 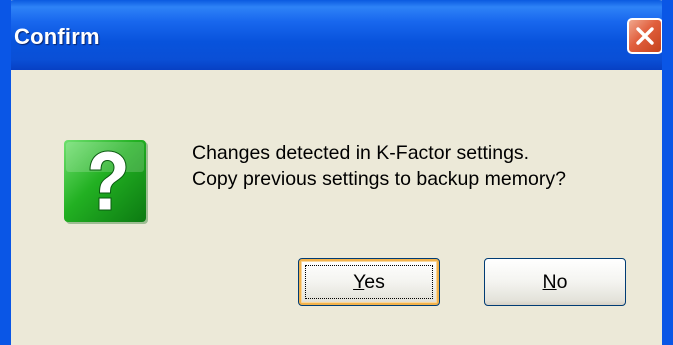 What do you see at coordinates (106, 182) in the screenshot?
I see `question-icon` at bounding box center [106, 182].